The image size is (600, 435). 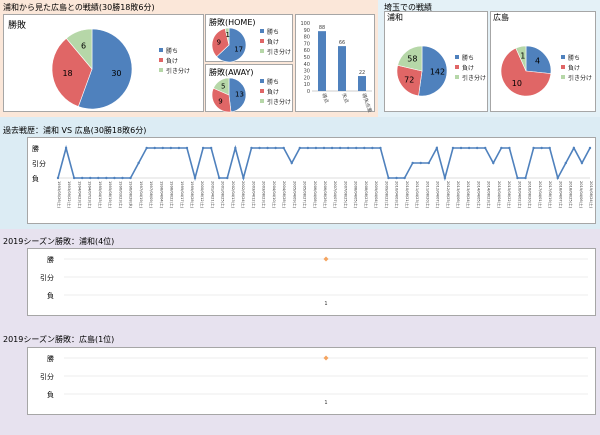 I want to click on home-pie-legend: 勝ち 負け 引き分け, so click(x=275, y=41).